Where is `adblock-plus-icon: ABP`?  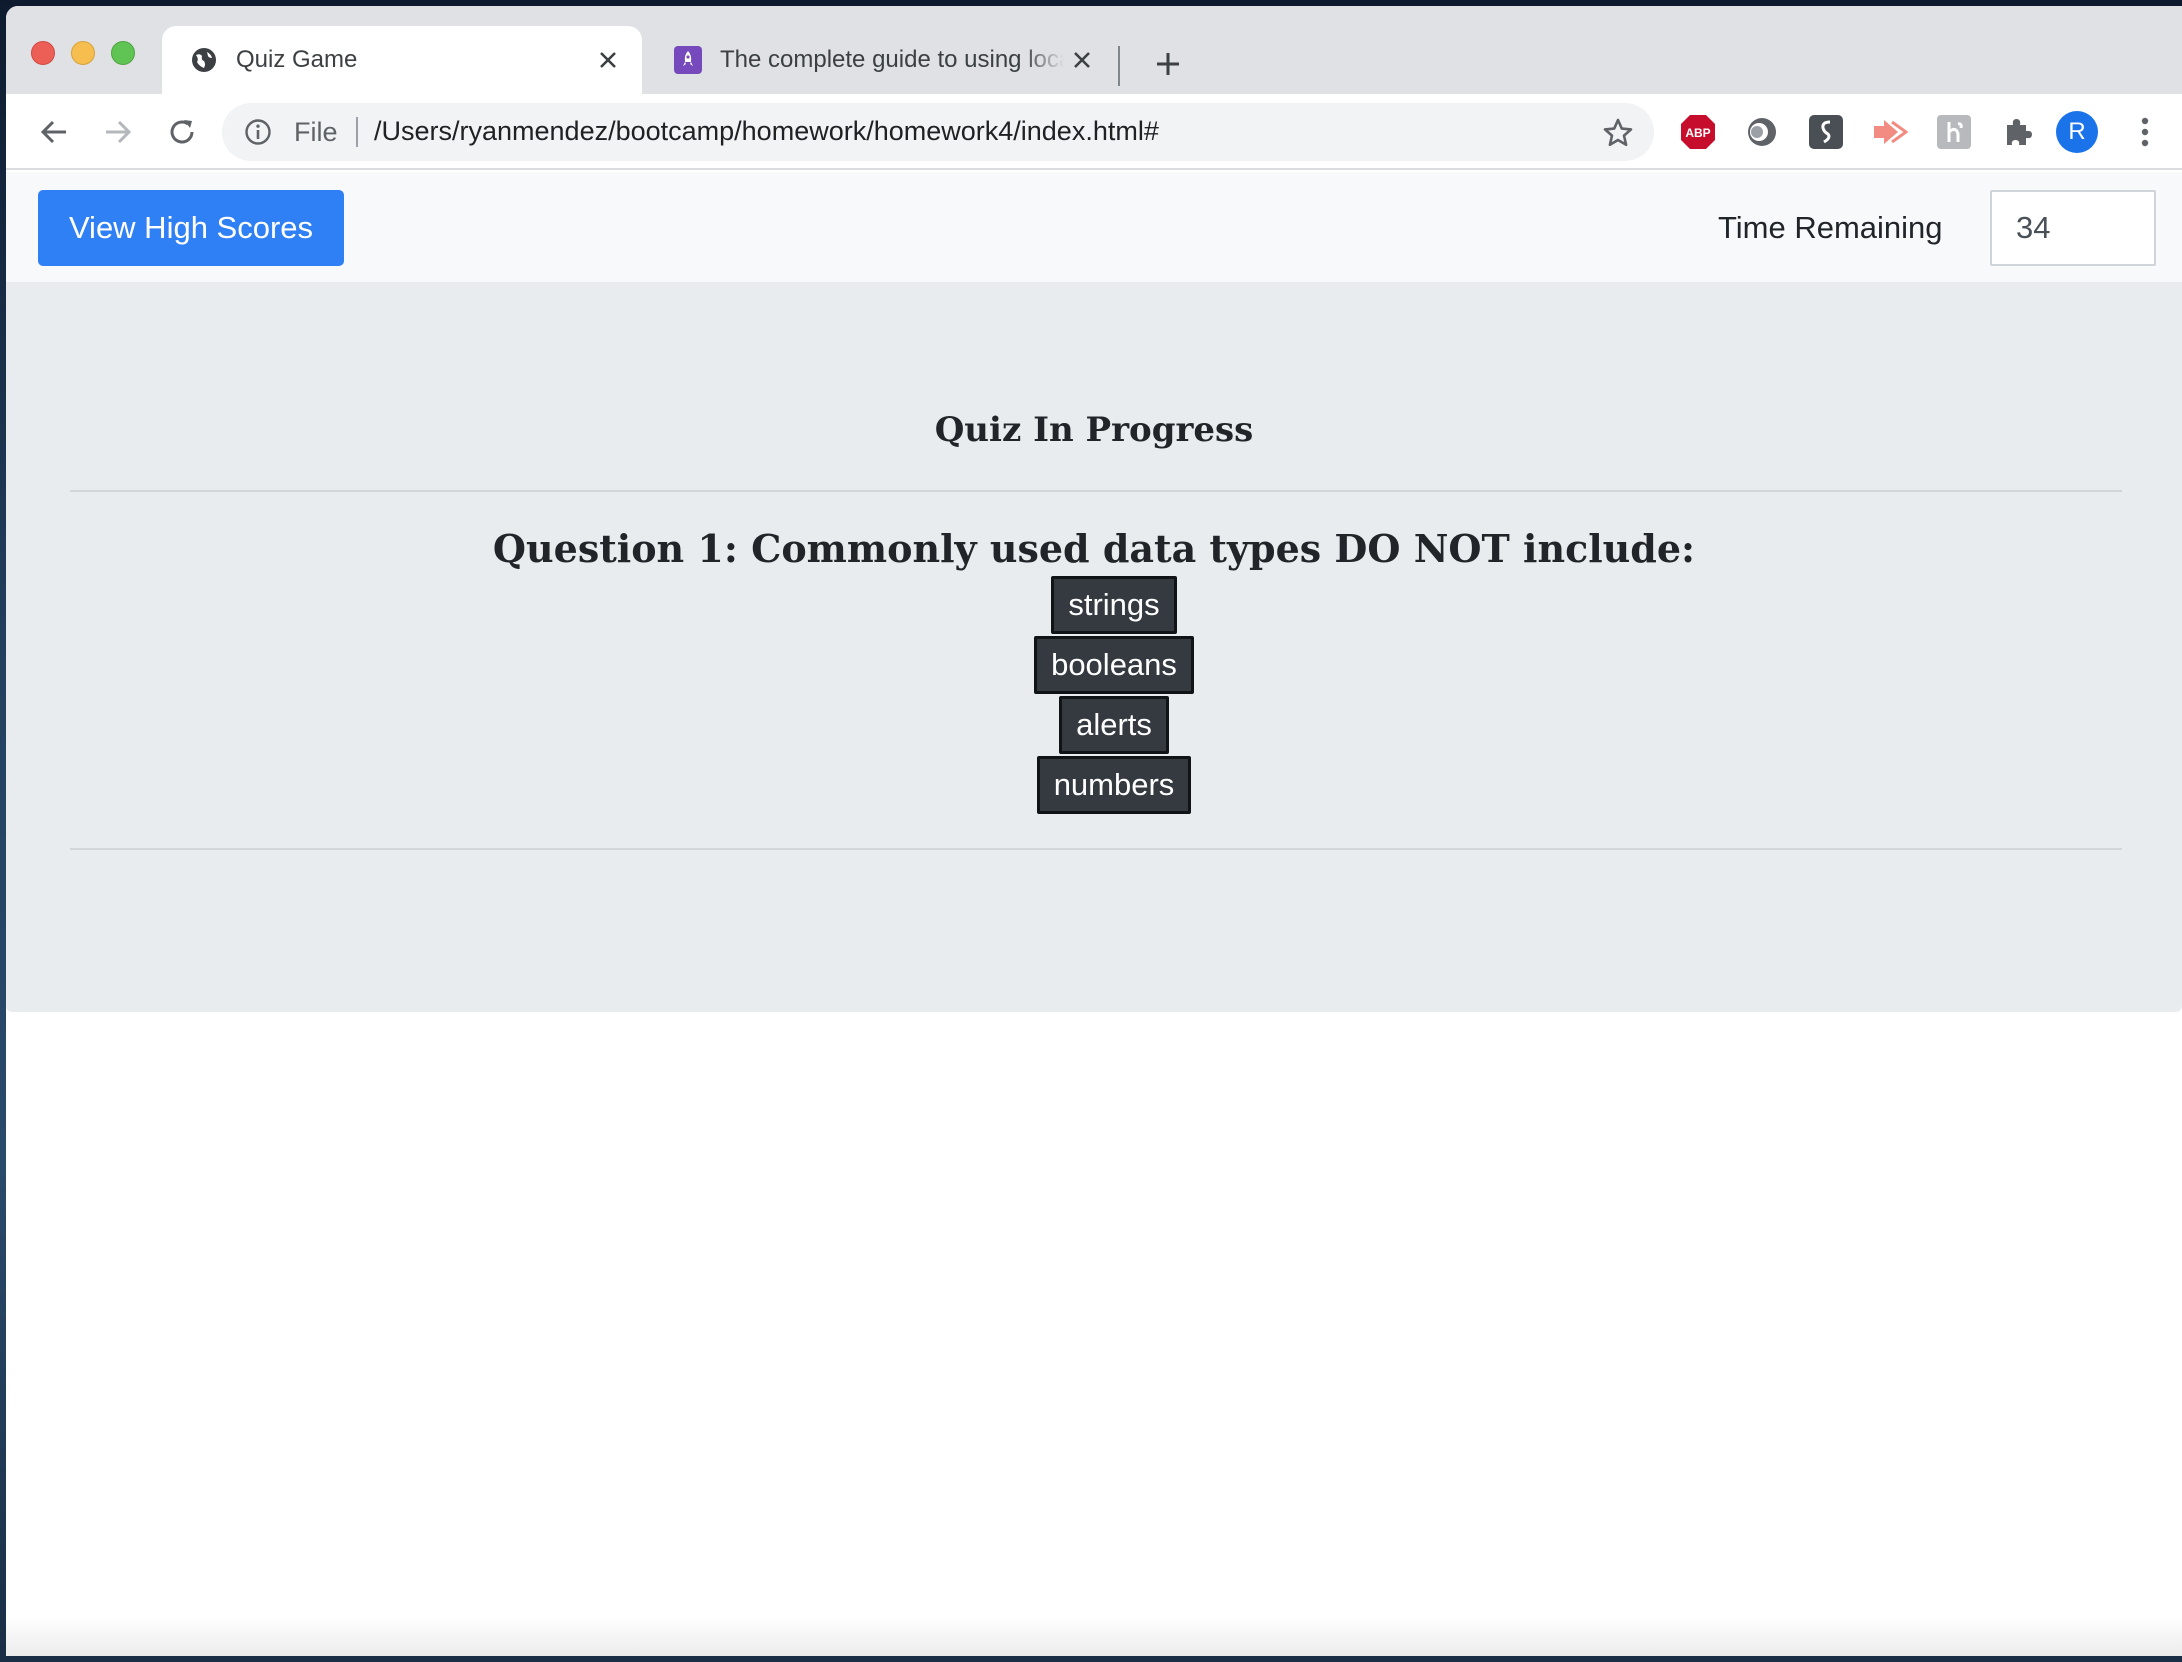
adblock-plus-icon: ABP is located at coordinates (1698, 132).